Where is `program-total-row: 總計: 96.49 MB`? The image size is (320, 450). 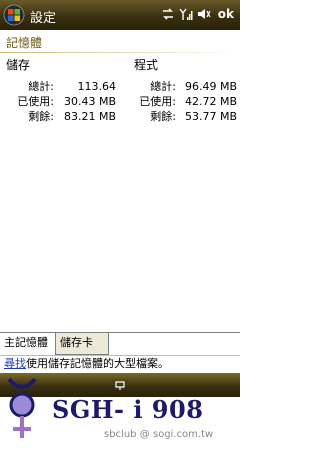 program-total-row: 總計: 96.49 MB is located at coordinates (186, 86).